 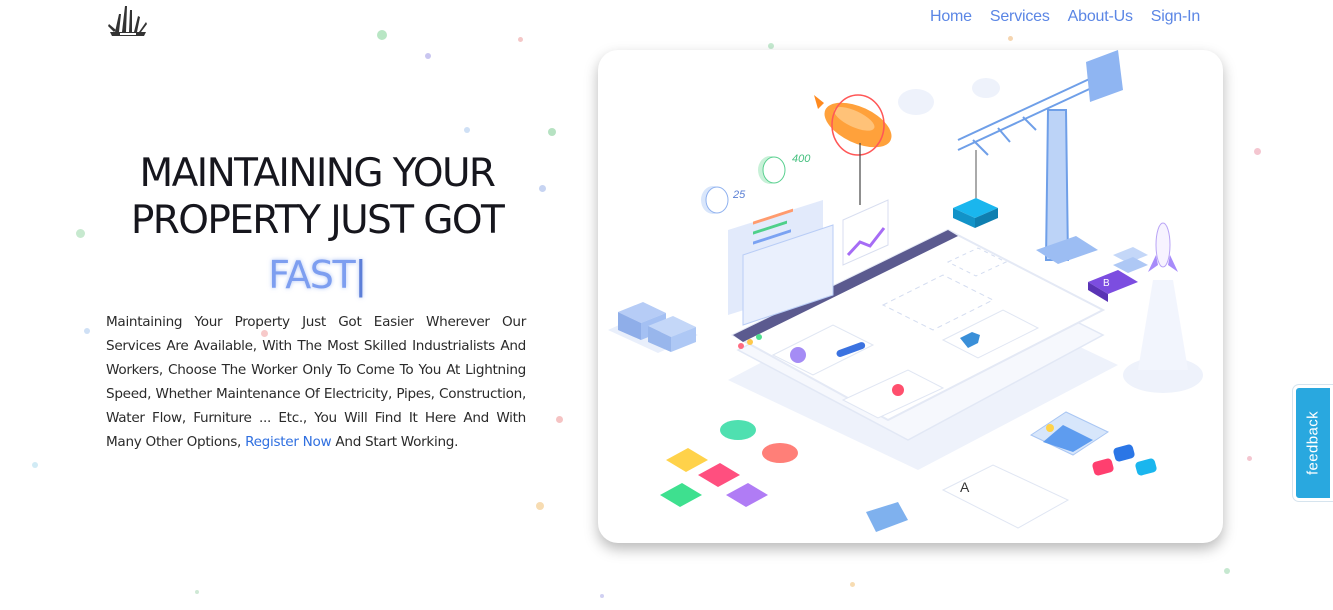 What do you see at coordinates (780, 453) in the screenshot?
I see `tile-coral-heart` at bounding box center [780, 453].